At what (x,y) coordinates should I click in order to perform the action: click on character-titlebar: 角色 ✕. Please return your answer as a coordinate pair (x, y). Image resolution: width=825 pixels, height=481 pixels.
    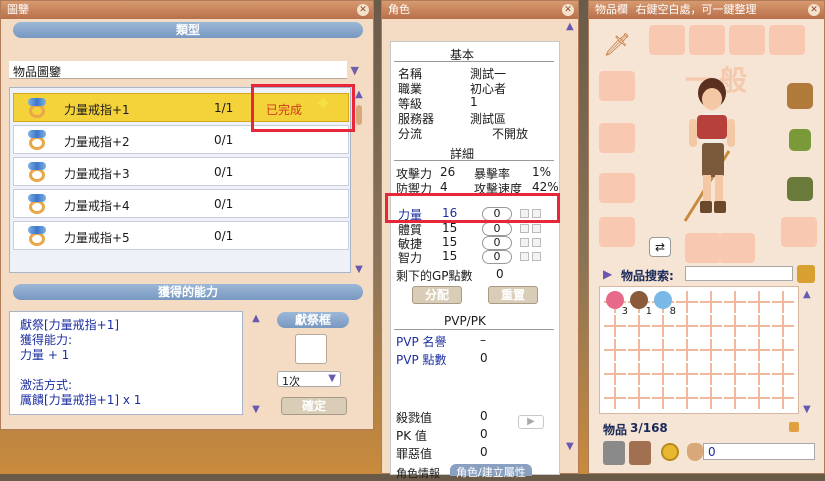
    Looking at the image, I should click on (480, 10).